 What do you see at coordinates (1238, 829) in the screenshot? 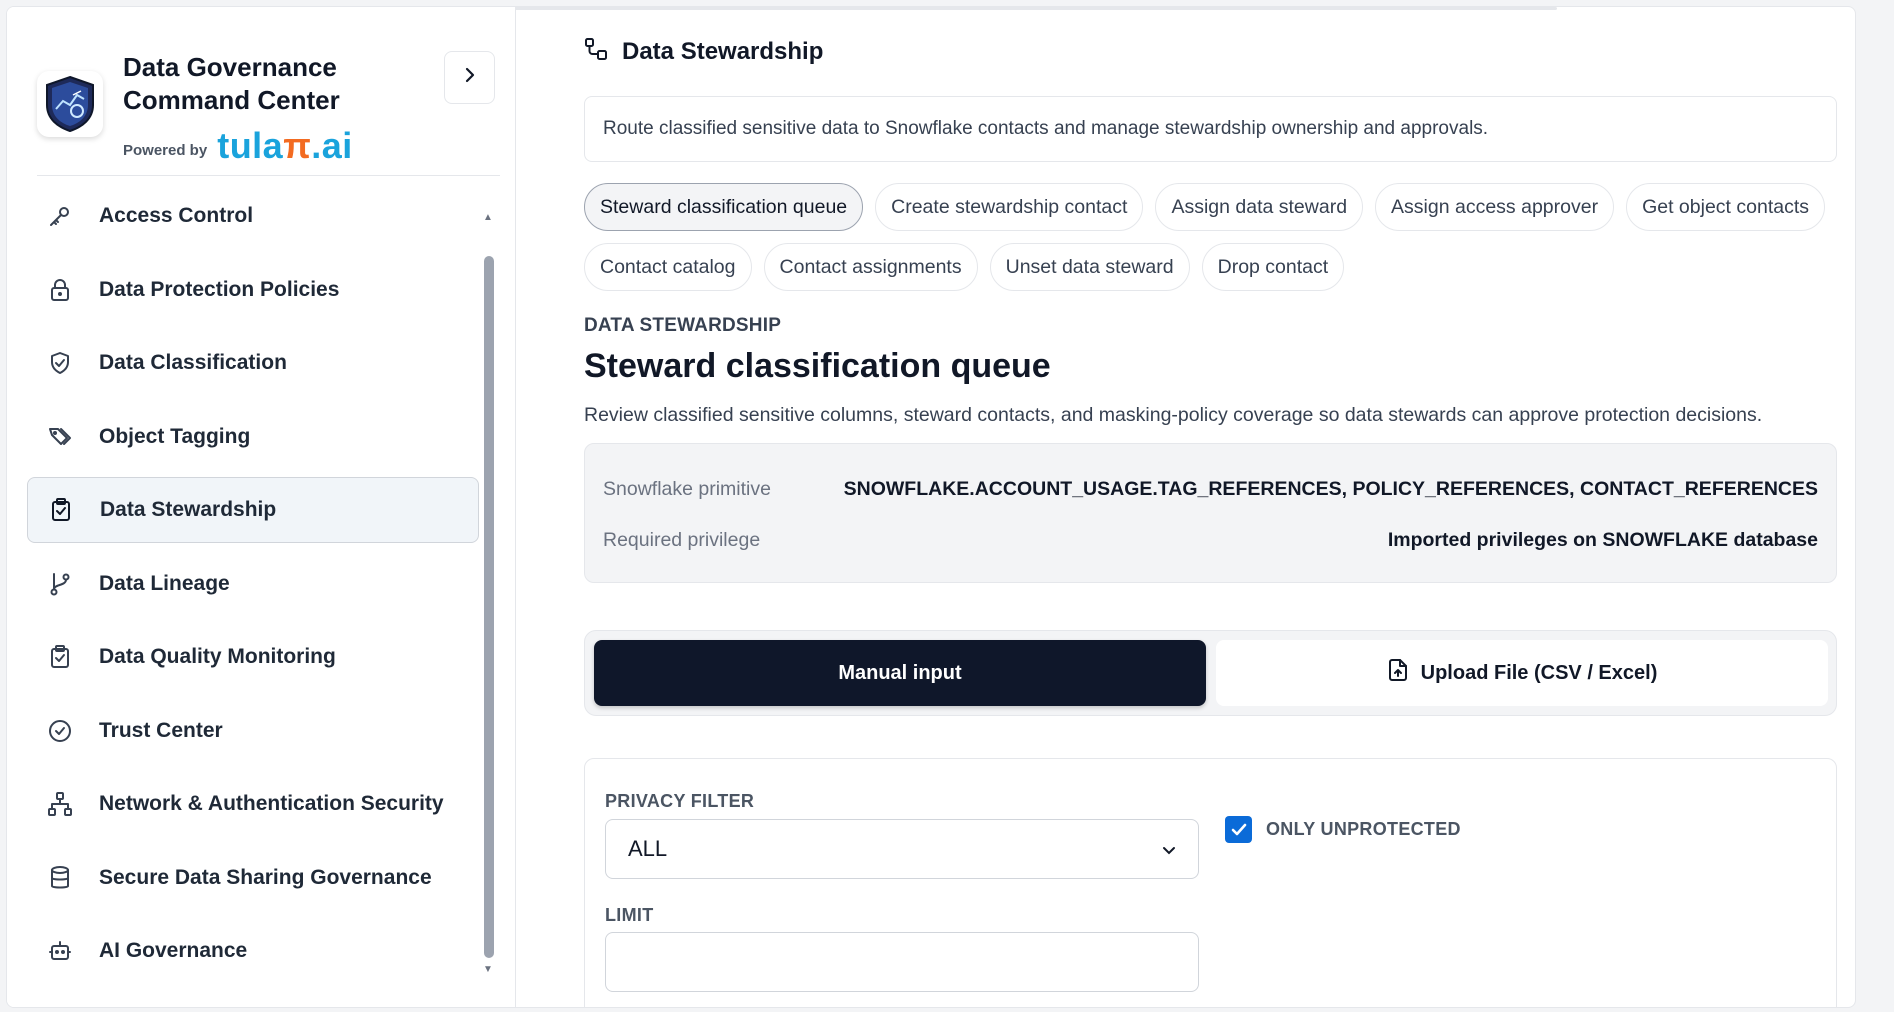
I see `only-unprotected-checkbox` at bounding box center [1238, 829].